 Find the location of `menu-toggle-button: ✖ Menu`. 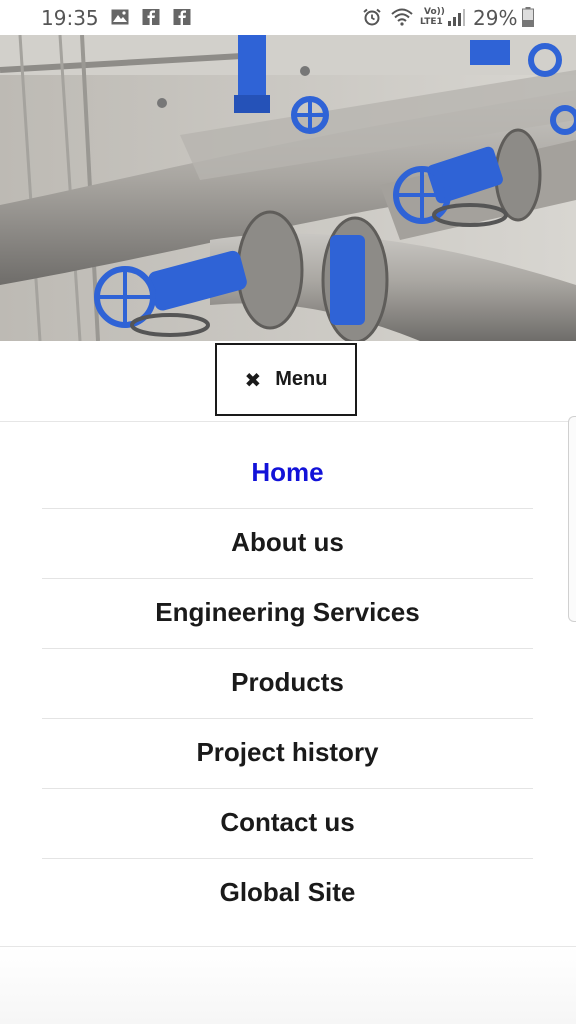

menu-toggle-button: ✖ Menu is located at coordinates (286, 379).